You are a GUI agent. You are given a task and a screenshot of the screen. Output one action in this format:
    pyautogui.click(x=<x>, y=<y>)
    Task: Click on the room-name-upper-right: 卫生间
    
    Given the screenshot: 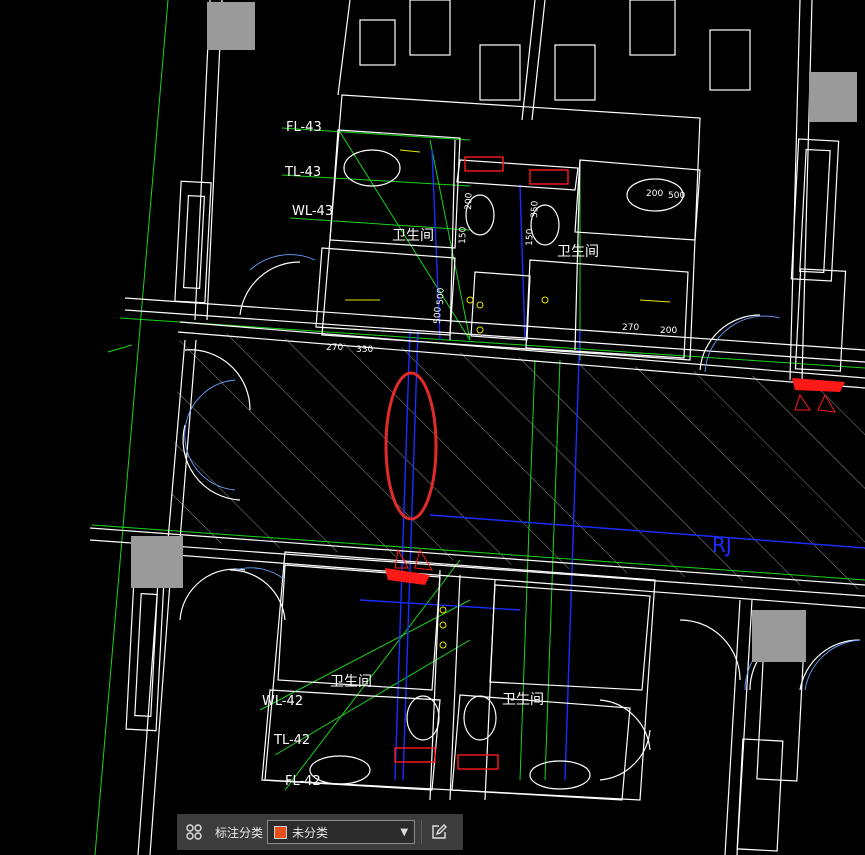 What is the action you would take?
    pyautogui.click(x=578, y=252)
    